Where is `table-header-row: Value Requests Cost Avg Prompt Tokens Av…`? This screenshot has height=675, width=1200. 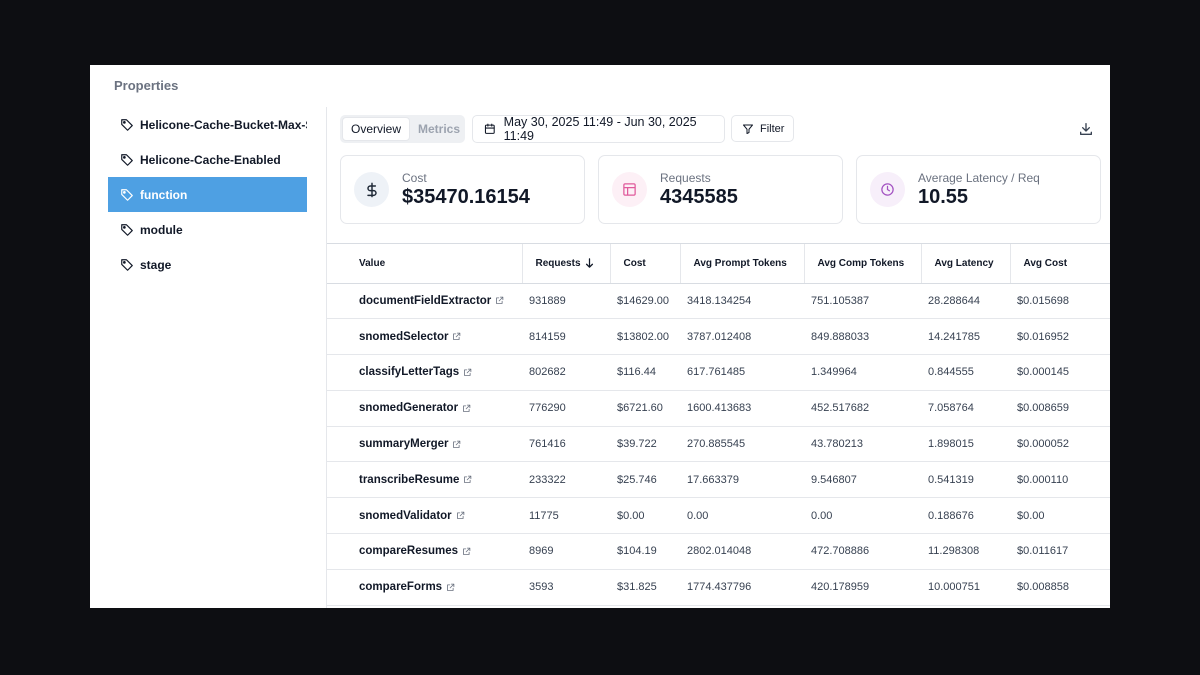 table-header-row: Value Requests Cost Avg Prompt Tokens Av… is located at coordinates (718, 264).